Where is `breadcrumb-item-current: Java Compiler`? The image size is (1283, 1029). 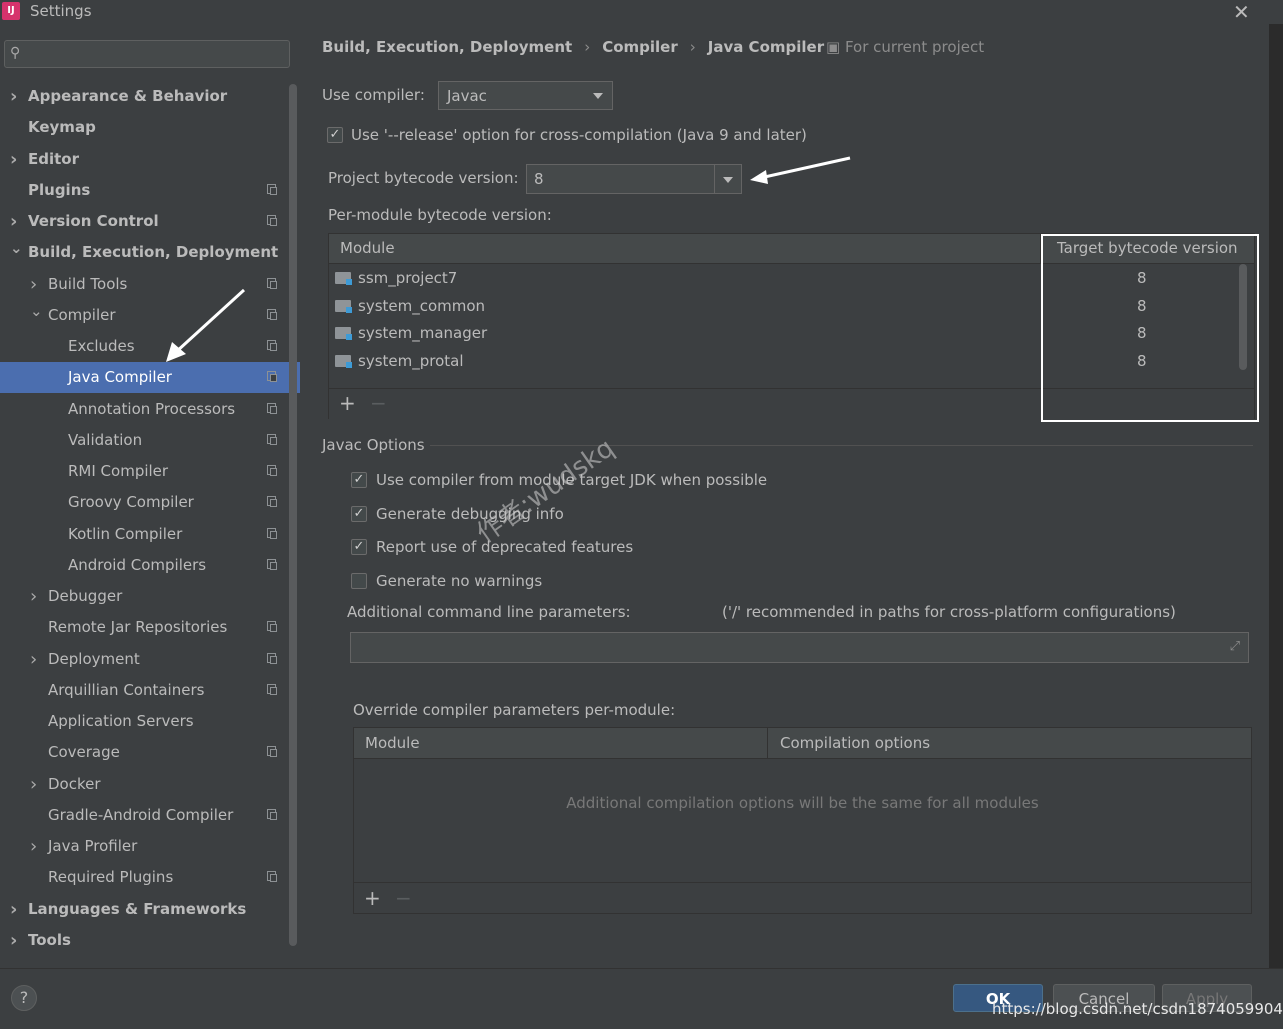
breadcrumb-item-current: Java Compiler is located at coordinates (766, 47).